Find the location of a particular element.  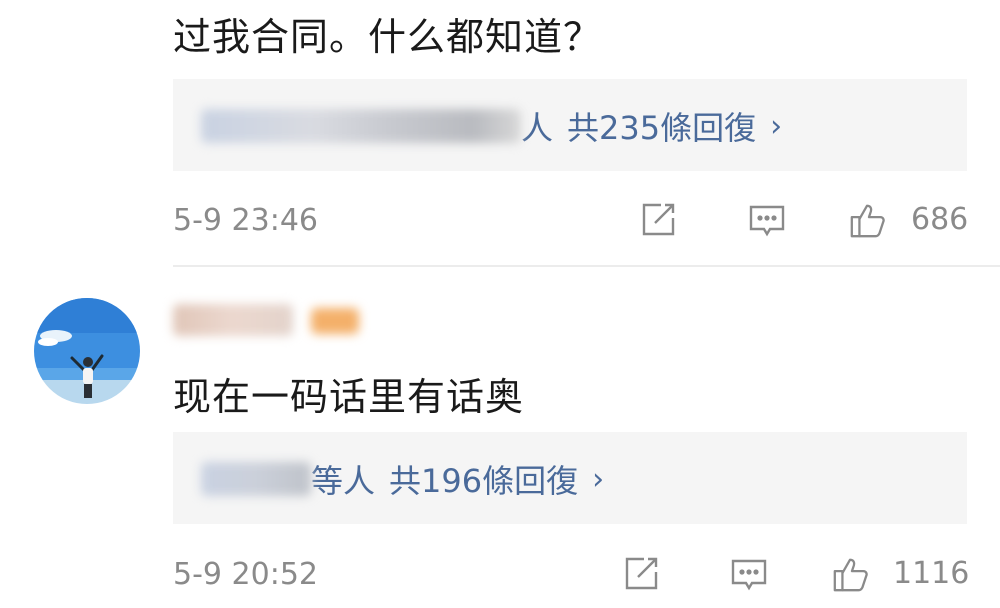

reply-count-link: 共196條回復 is located at coordinates (483, 479).